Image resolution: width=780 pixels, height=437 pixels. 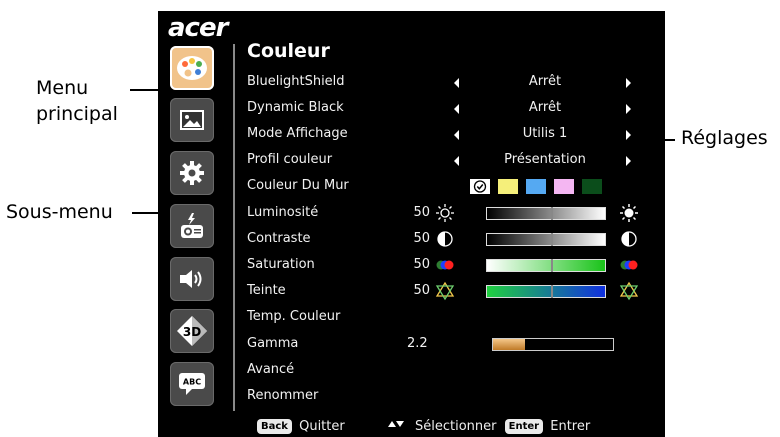 I want to click on setting-label: Luminosité, so click(x=283, y=212).